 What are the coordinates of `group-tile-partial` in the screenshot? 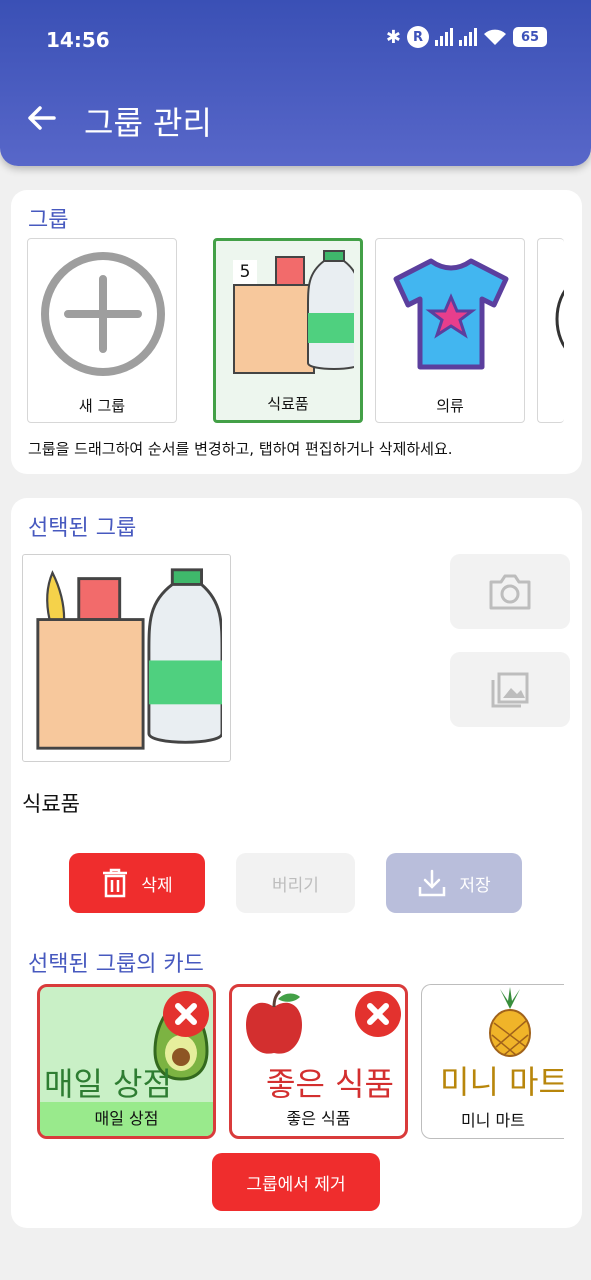 It's located at (550, 330).